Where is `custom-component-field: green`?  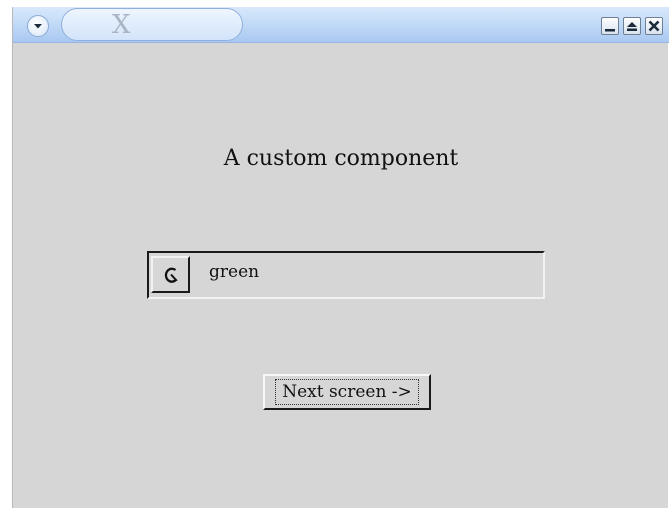
custom-component-field: green is located at coordinates (346, 275).